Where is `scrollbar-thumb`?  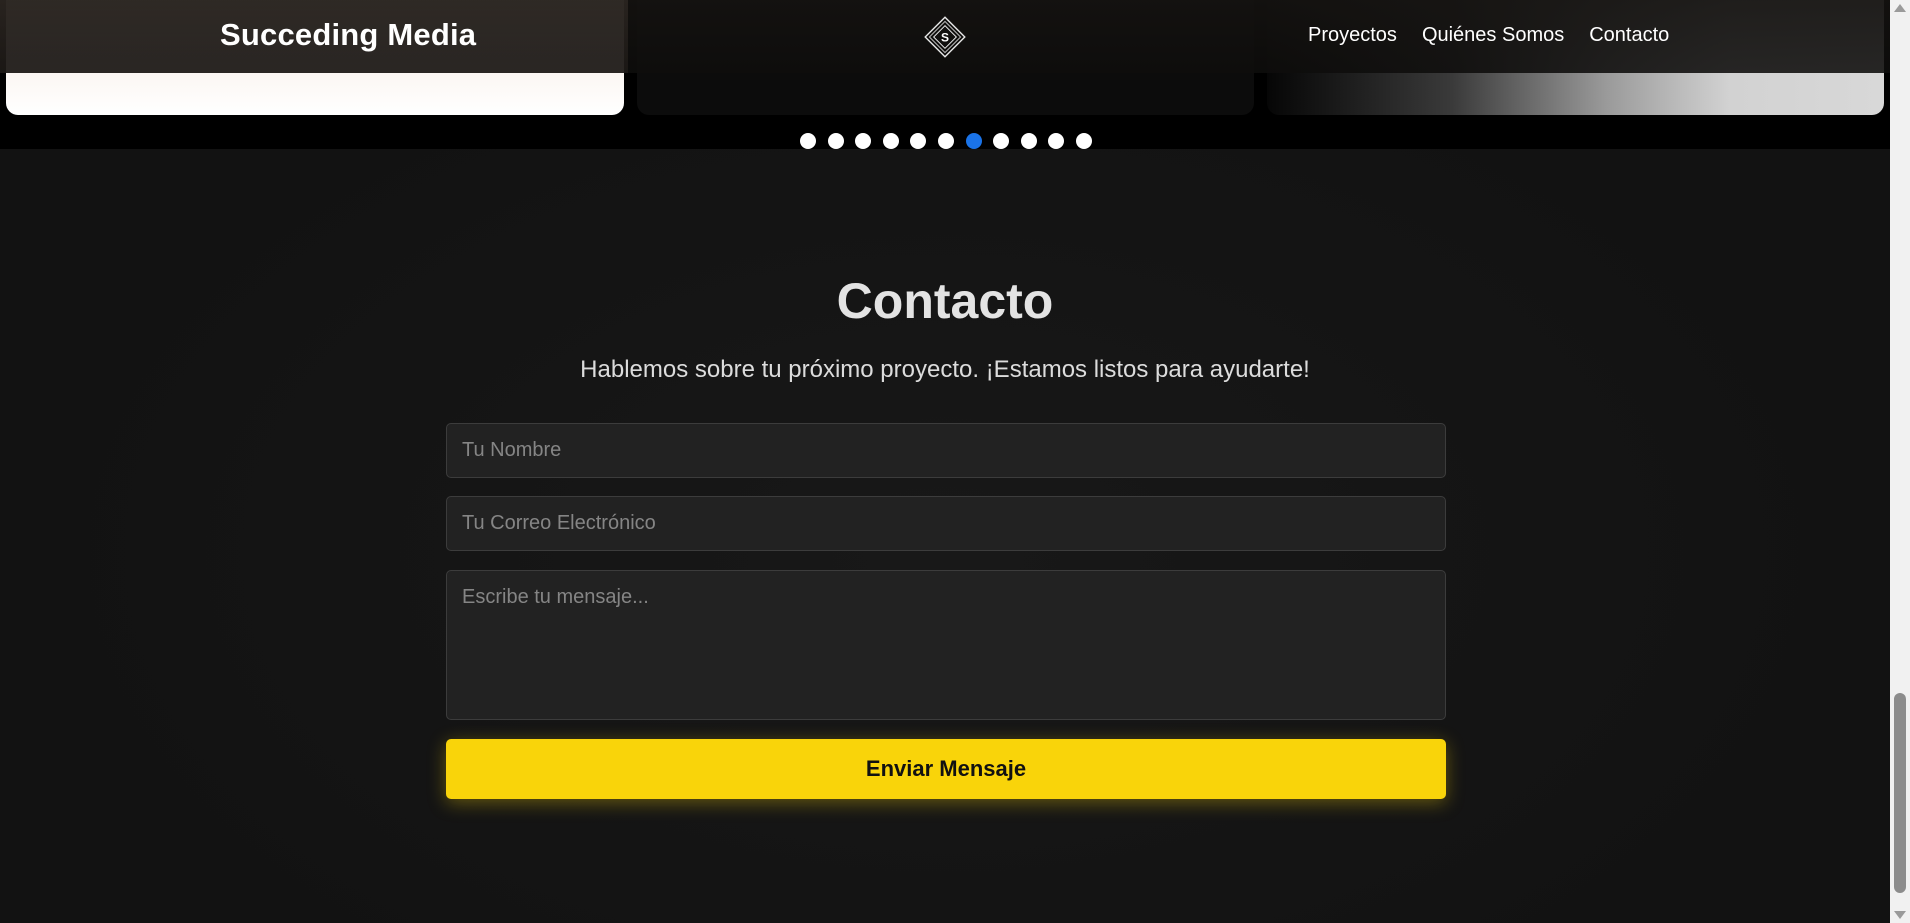
scrollbar-thumb is located at coordinates (1900, 793).